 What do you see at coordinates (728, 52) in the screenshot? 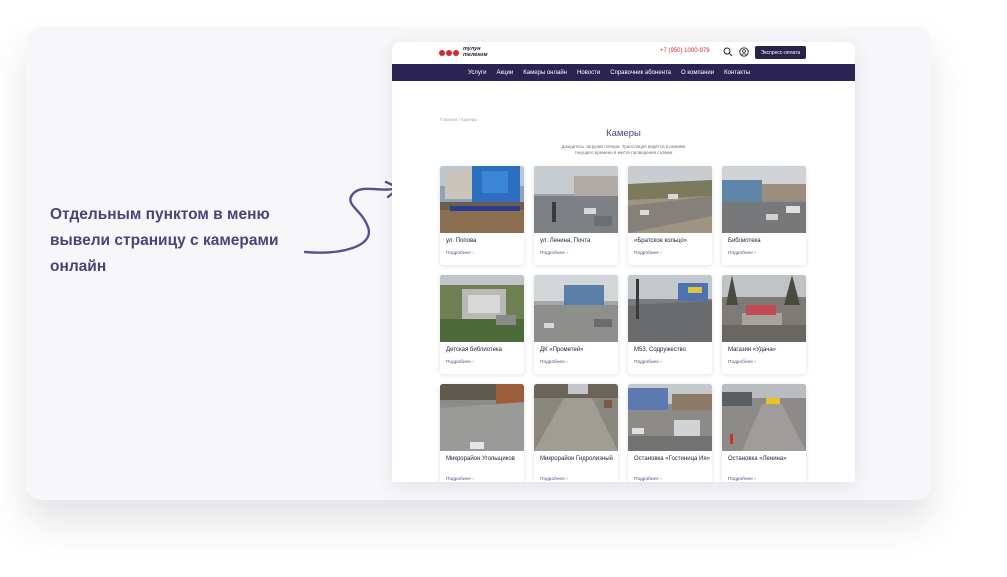
I see `search-icon` at bounding box center [728, 52].